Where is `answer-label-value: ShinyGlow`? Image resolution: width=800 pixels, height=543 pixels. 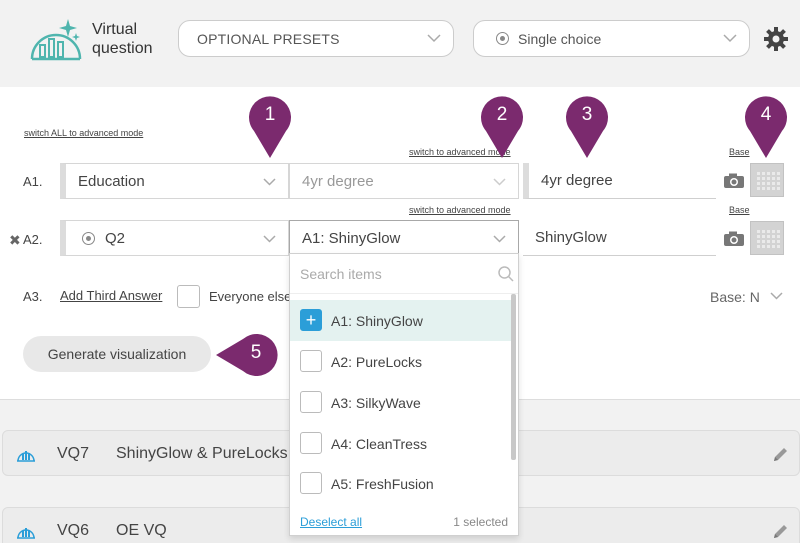
answer-label-value: ShinyGlow is located at coordinates (571, 237).